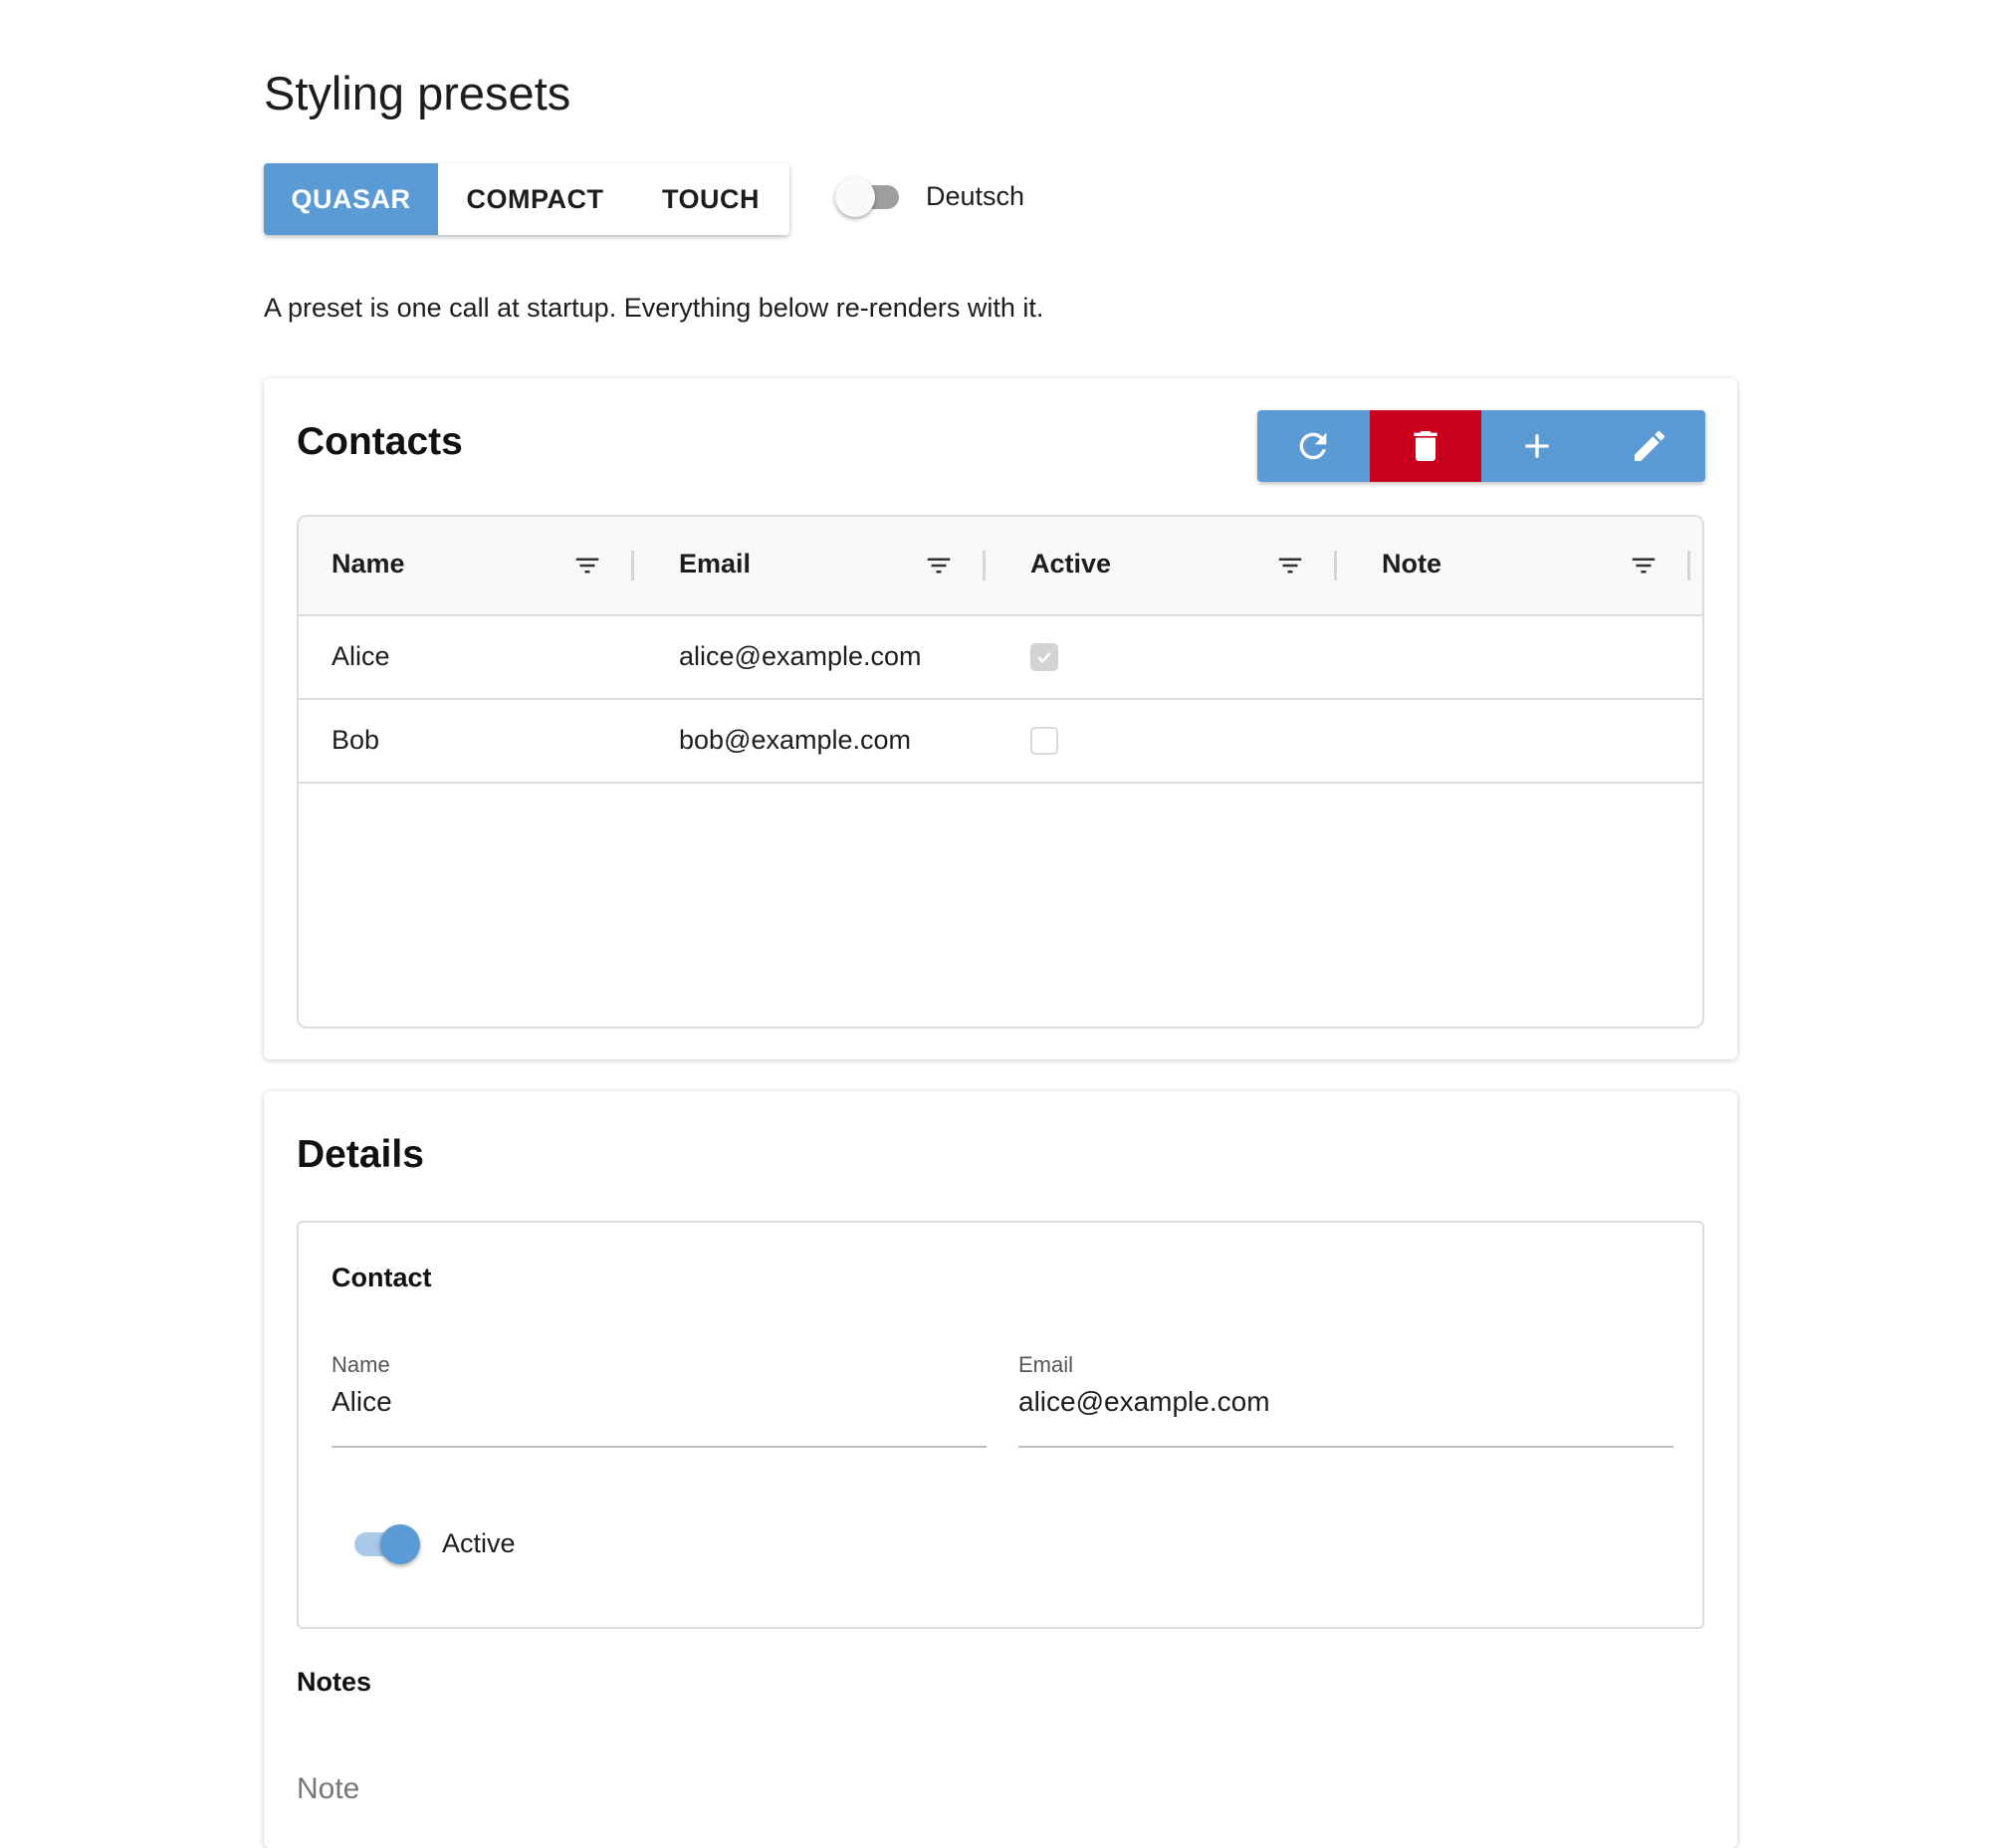 This screenshot has width=1991, height=1848. I want to click on edit-button, so click(1649, 446).